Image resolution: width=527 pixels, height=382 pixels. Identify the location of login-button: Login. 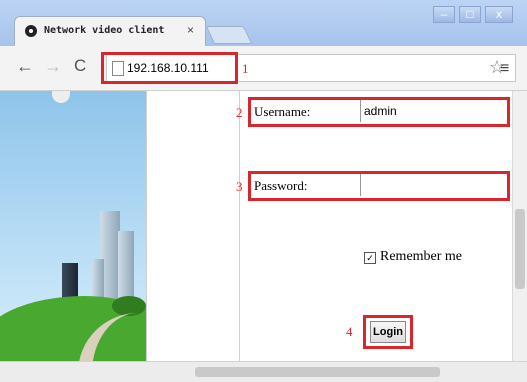
(388, 332).